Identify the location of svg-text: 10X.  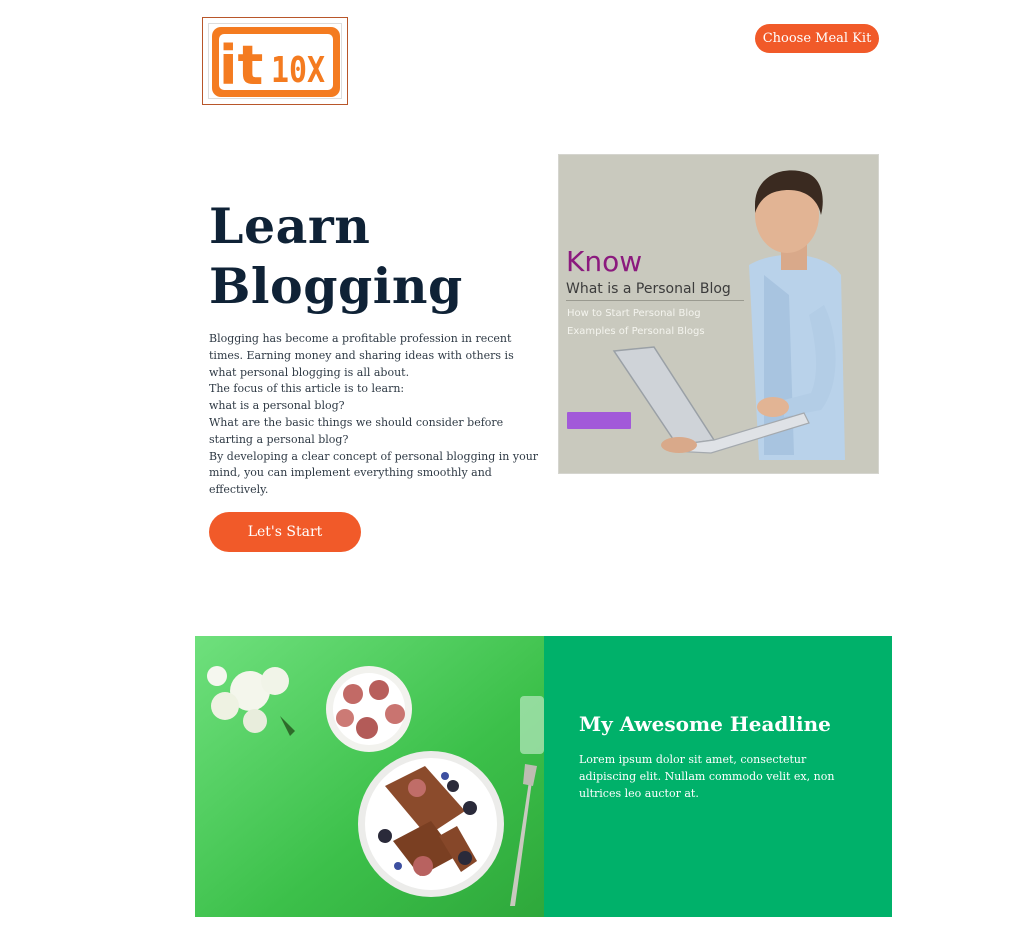
(298, 70).